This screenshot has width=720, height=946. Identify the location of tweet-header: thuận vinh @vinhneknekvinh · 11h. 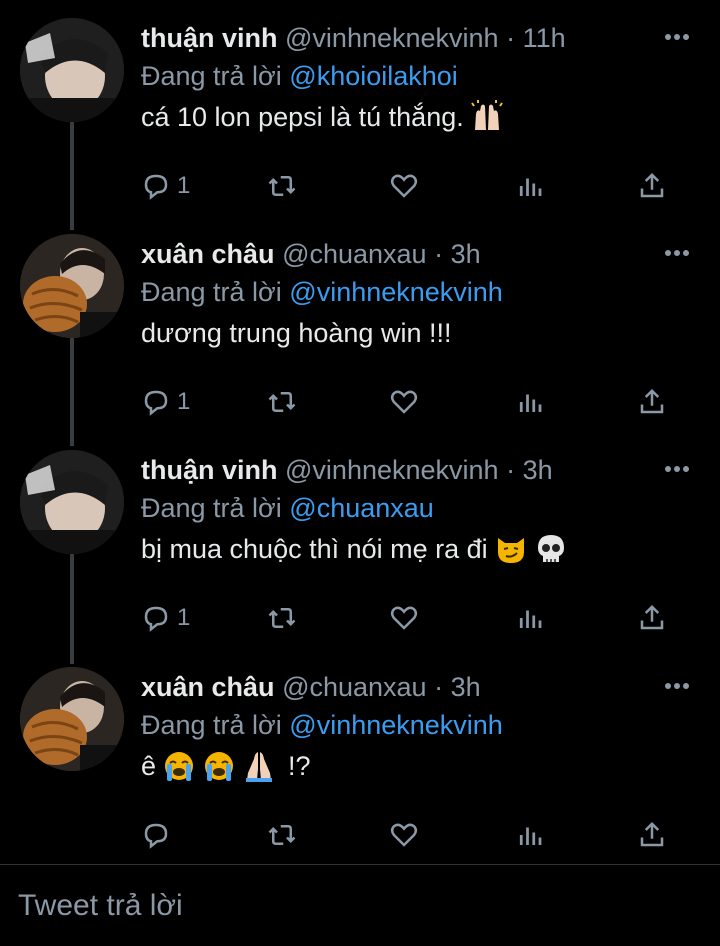
(353, 38).